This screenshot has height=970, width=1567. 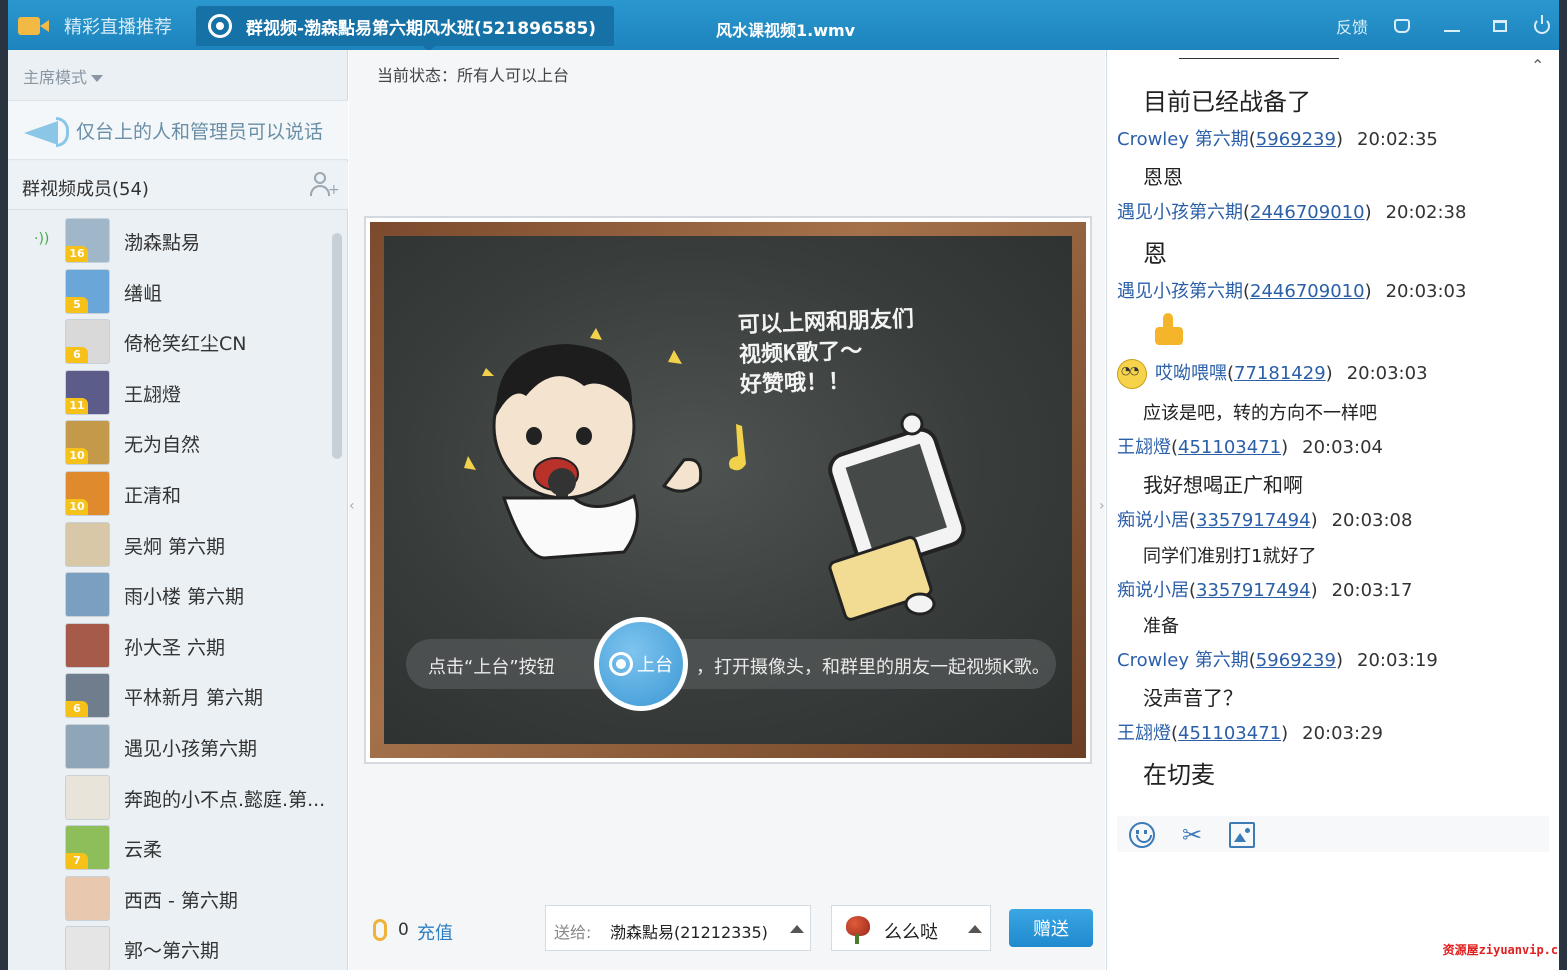 I want to click on member-item: 10 正清和, so click(x=169, y=493).